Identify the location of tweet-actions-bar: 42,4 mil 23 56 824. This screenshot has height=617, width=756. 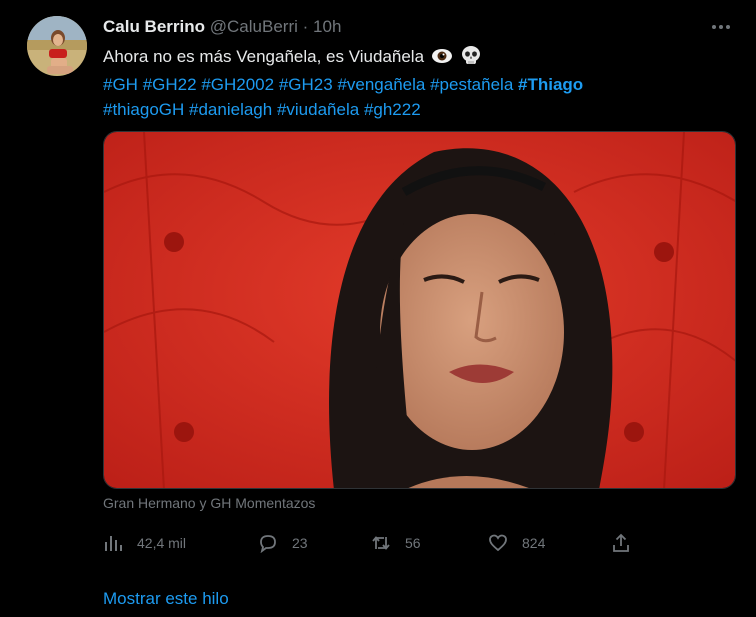
(373, 543).